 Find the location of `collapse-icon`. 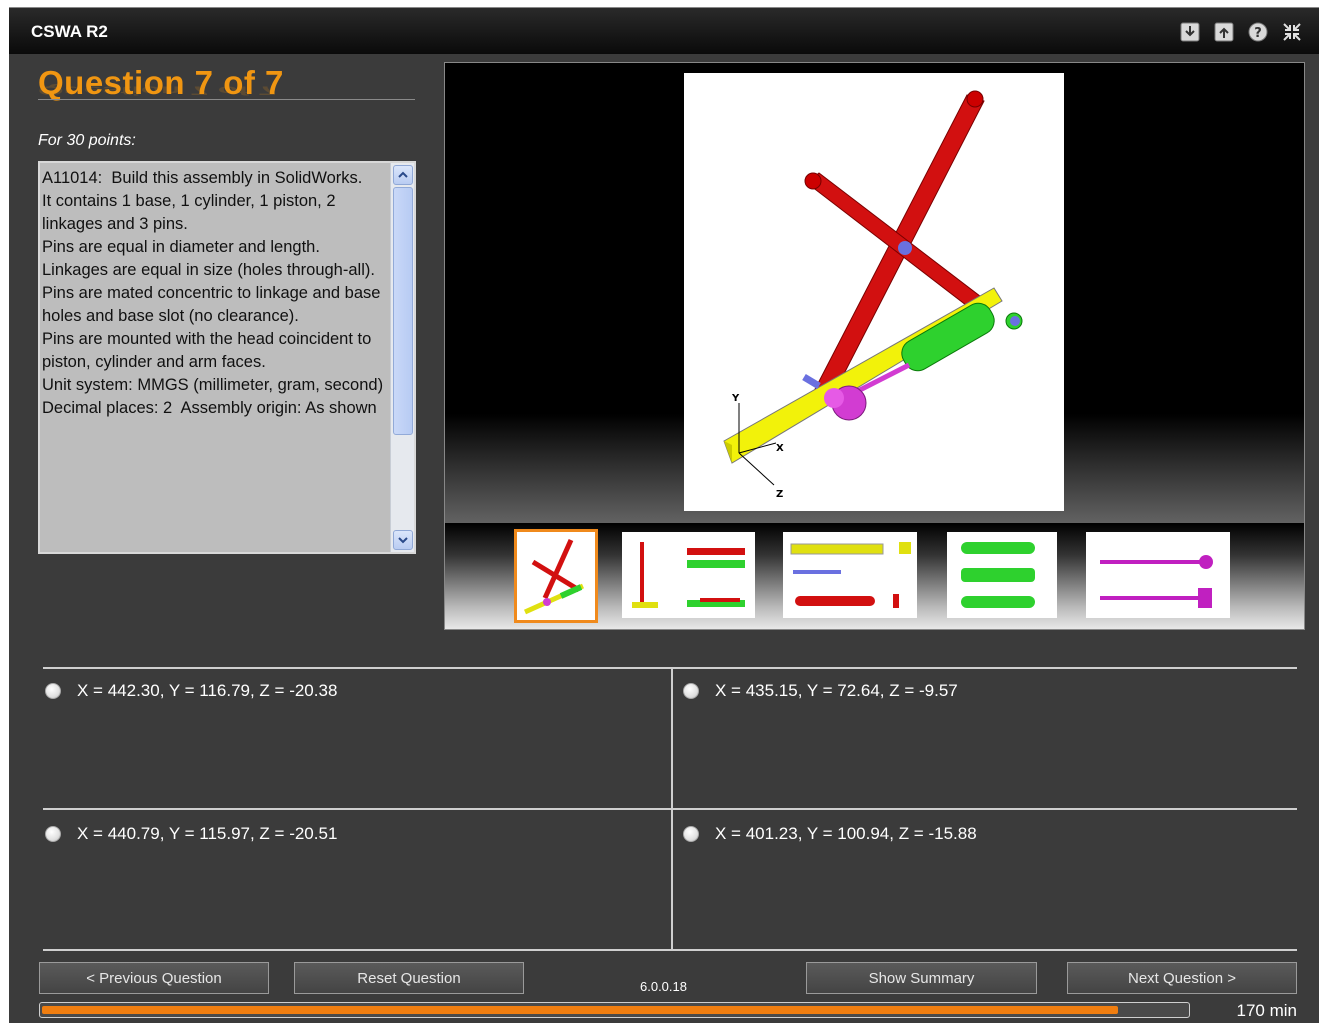

collapse-icon is located at coordinates (1292, 32).